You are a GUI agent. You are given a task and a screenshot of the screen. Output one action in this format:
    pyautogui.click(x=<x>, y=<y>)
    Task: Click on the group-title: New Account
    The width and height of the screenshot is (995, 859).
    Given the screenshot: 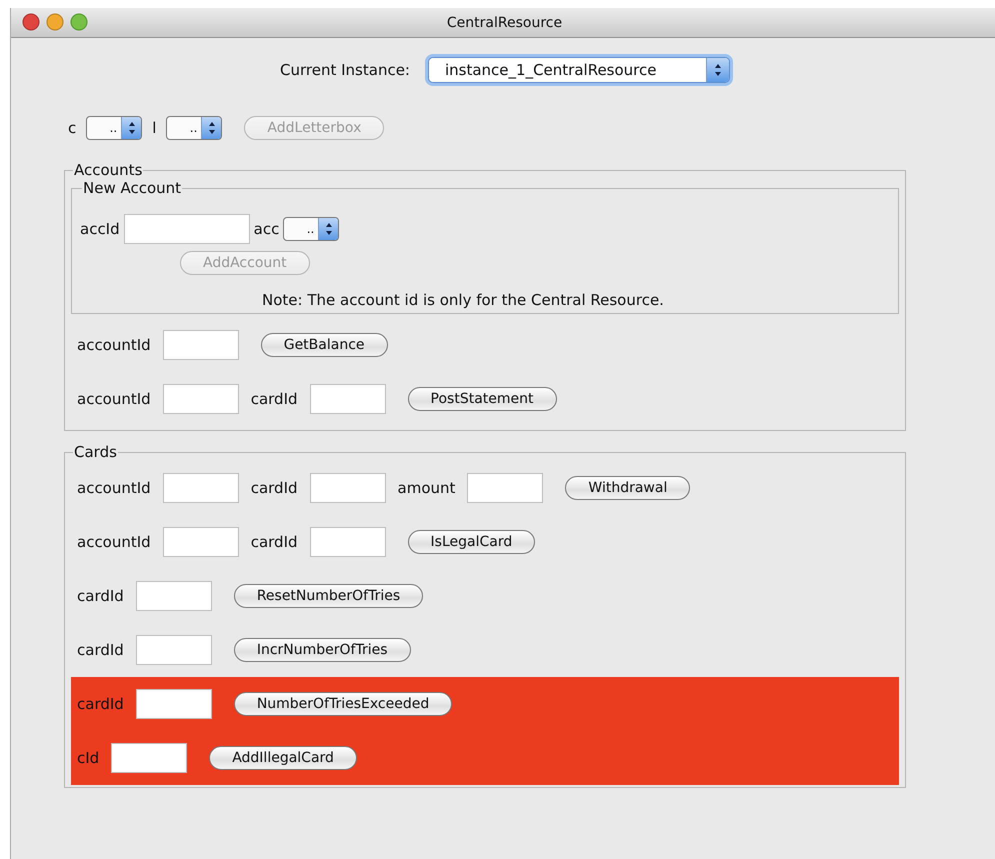 What is the action you would take?
    pyautogui.click(x=132, y=188)
    